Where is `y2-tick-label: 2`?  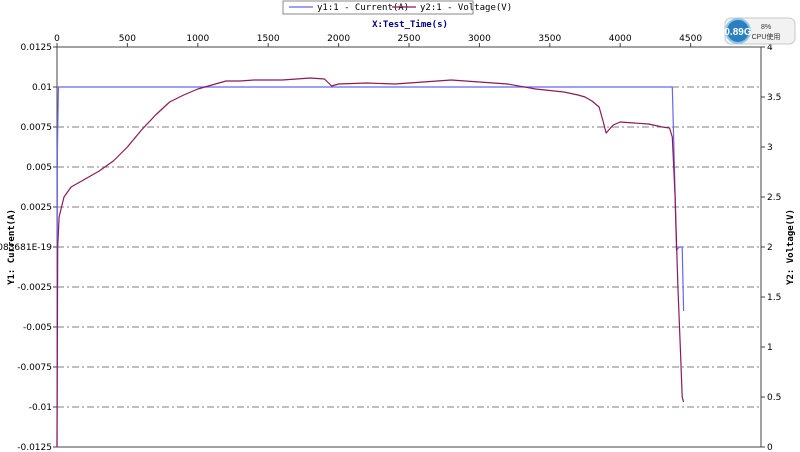
y2-tick-label: 2 is located at coordinates (770, 248).